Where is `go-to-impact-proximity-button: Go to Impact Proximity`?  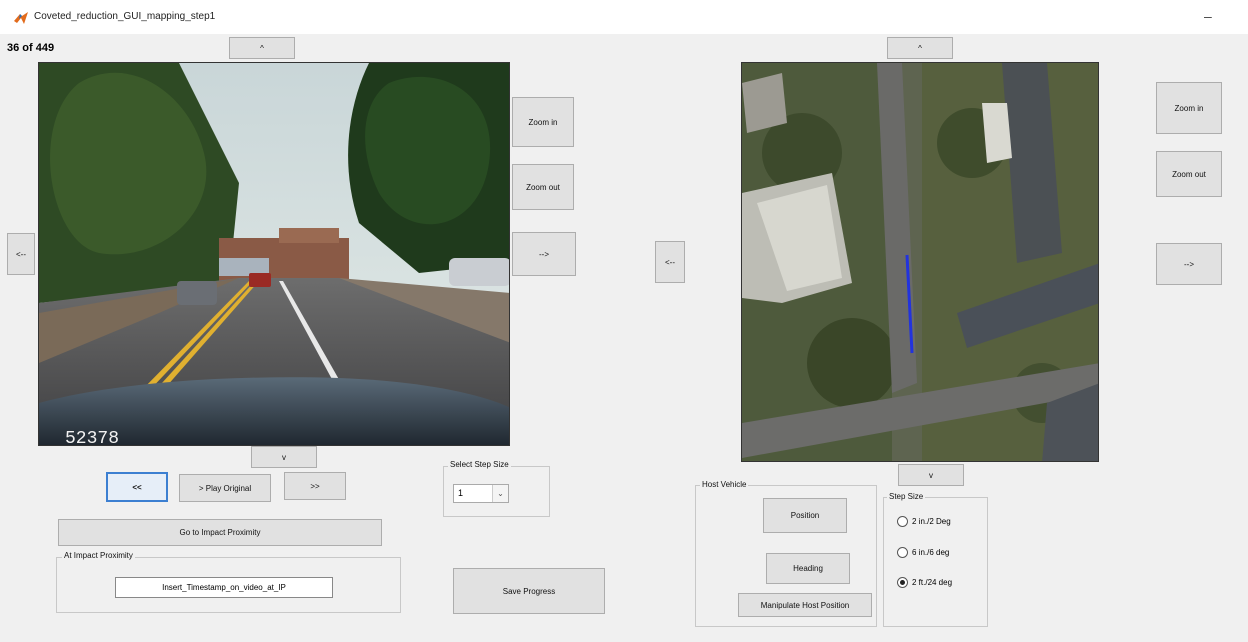 go-to-impact-proximity-button: Go to Impact Proximity is located at coordinates (220, 532).